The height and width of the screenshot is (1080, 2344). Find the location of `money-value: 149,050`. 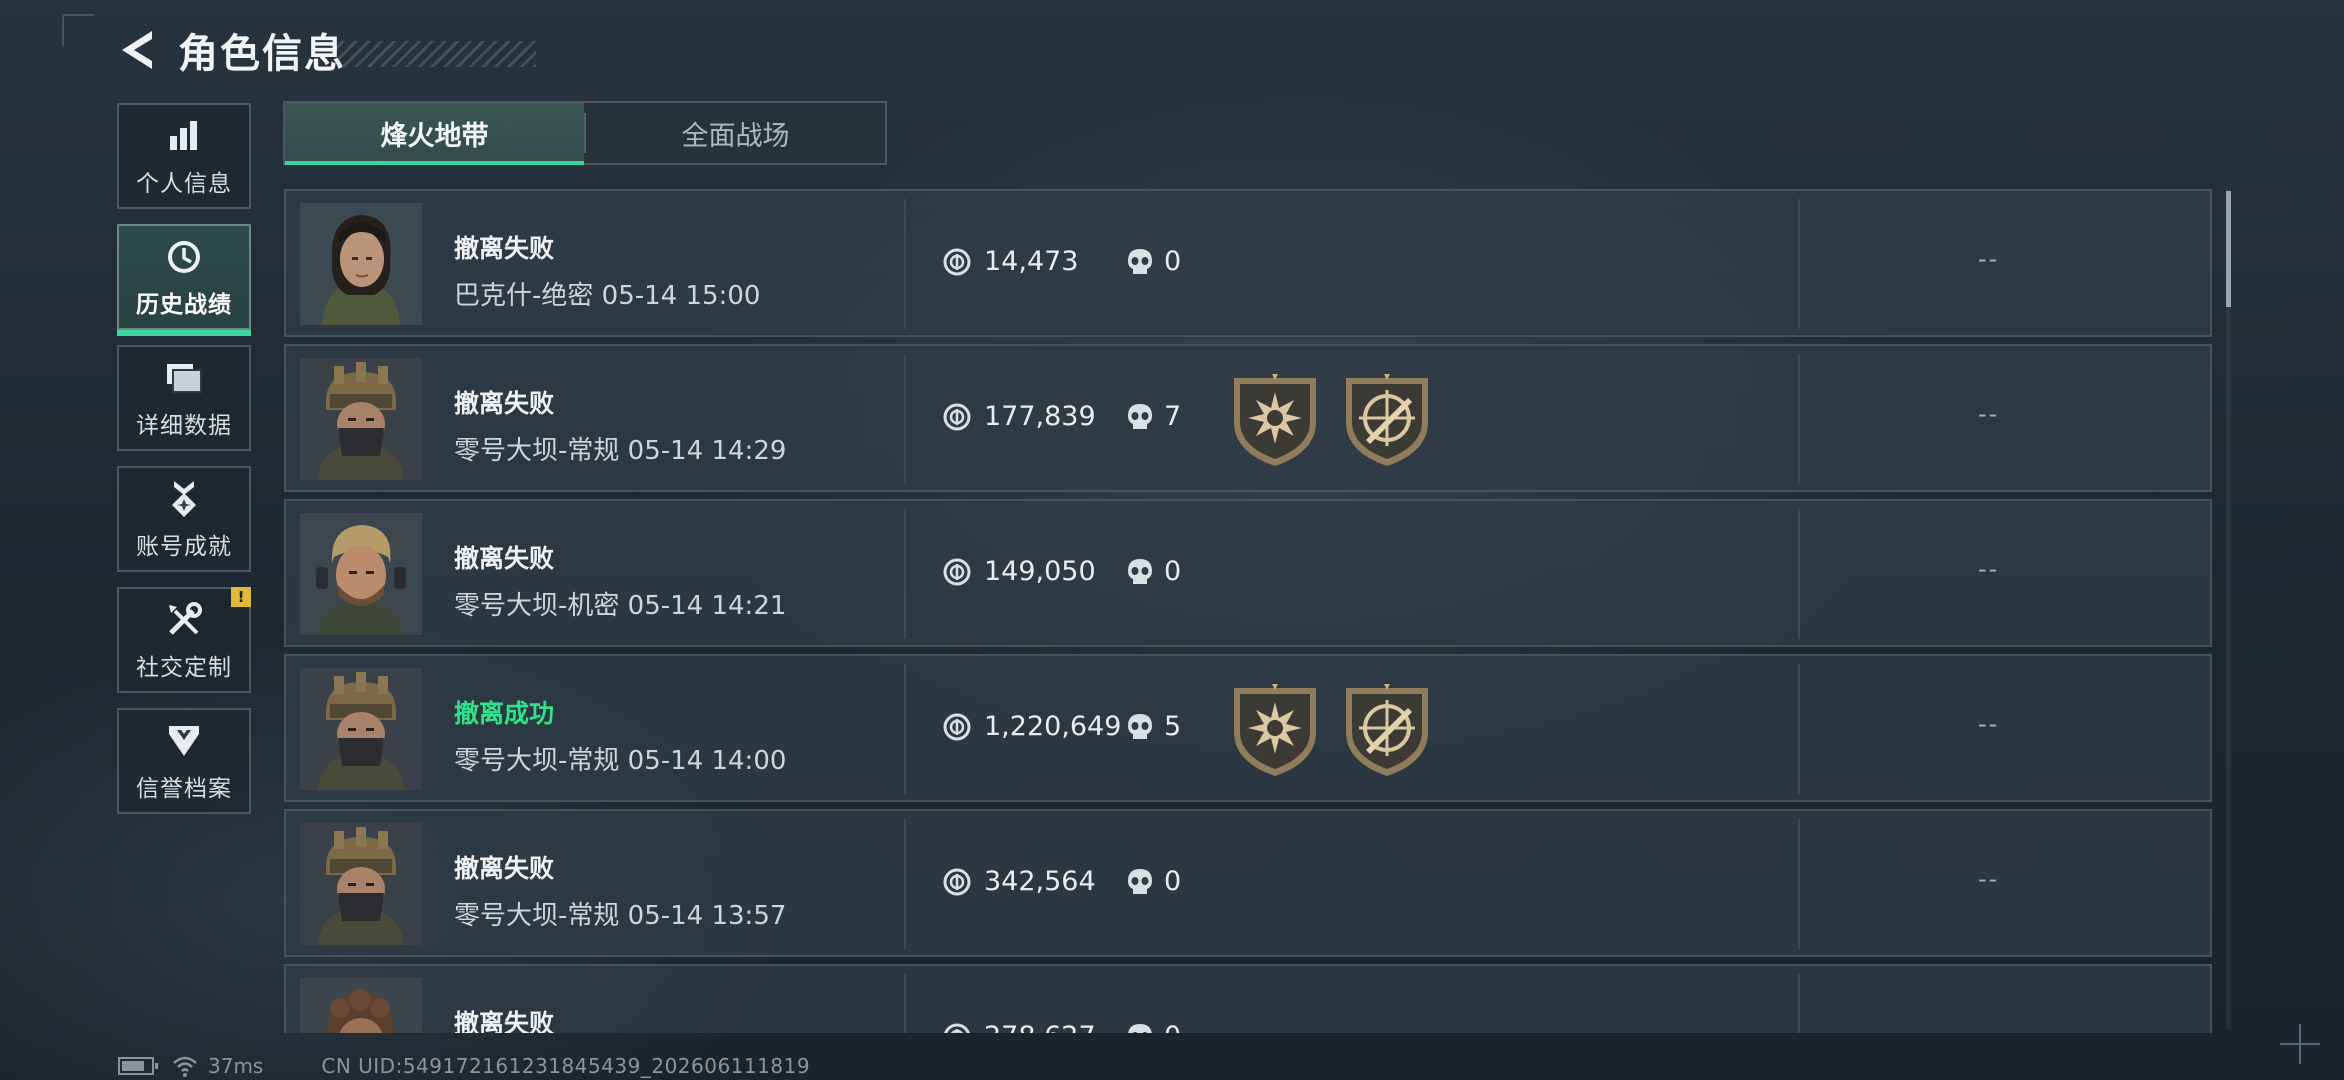

money-value: 149,050 is located at coordinates (1040, 571).